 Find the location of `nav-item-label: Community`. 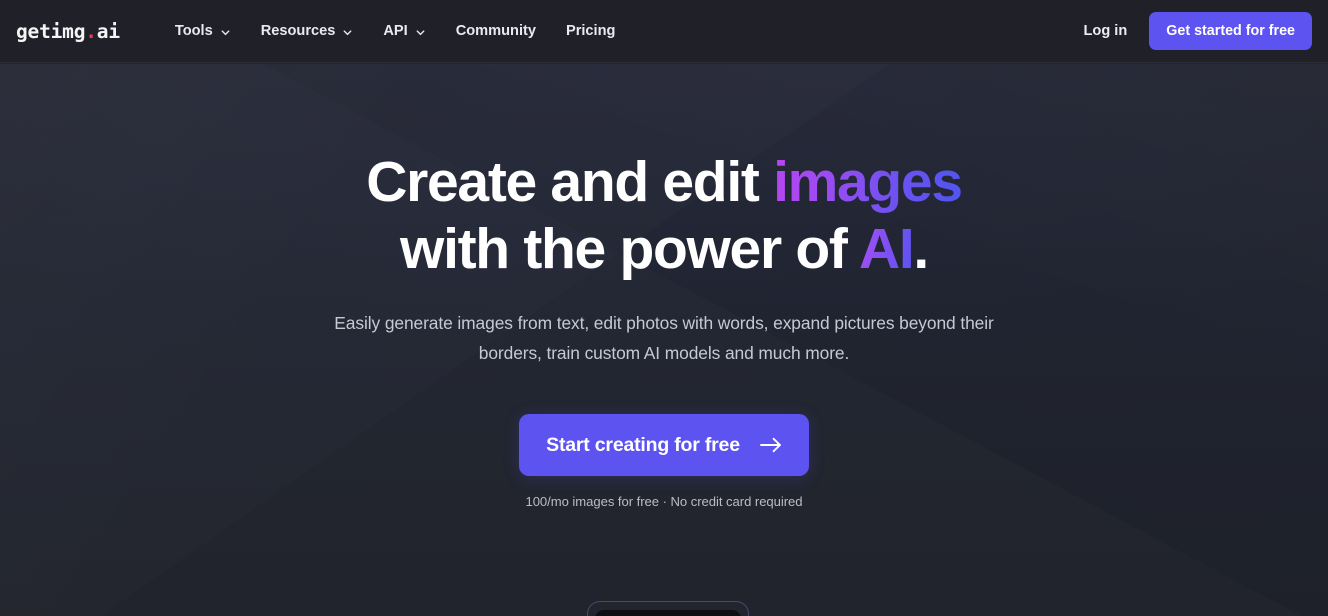

nav-item-label: Community is located at coordinates (495, 31).